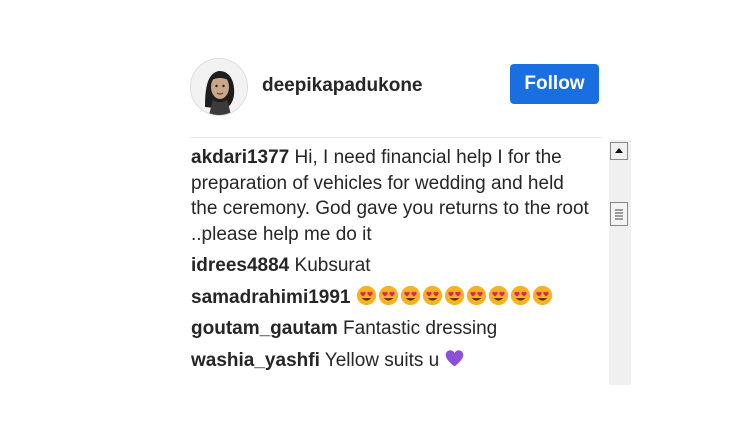 This screenshot has width=740, height=425. Describe the element at coordinates (620, 262) in the screenshot. I see `comments-scrollbar` at that location.